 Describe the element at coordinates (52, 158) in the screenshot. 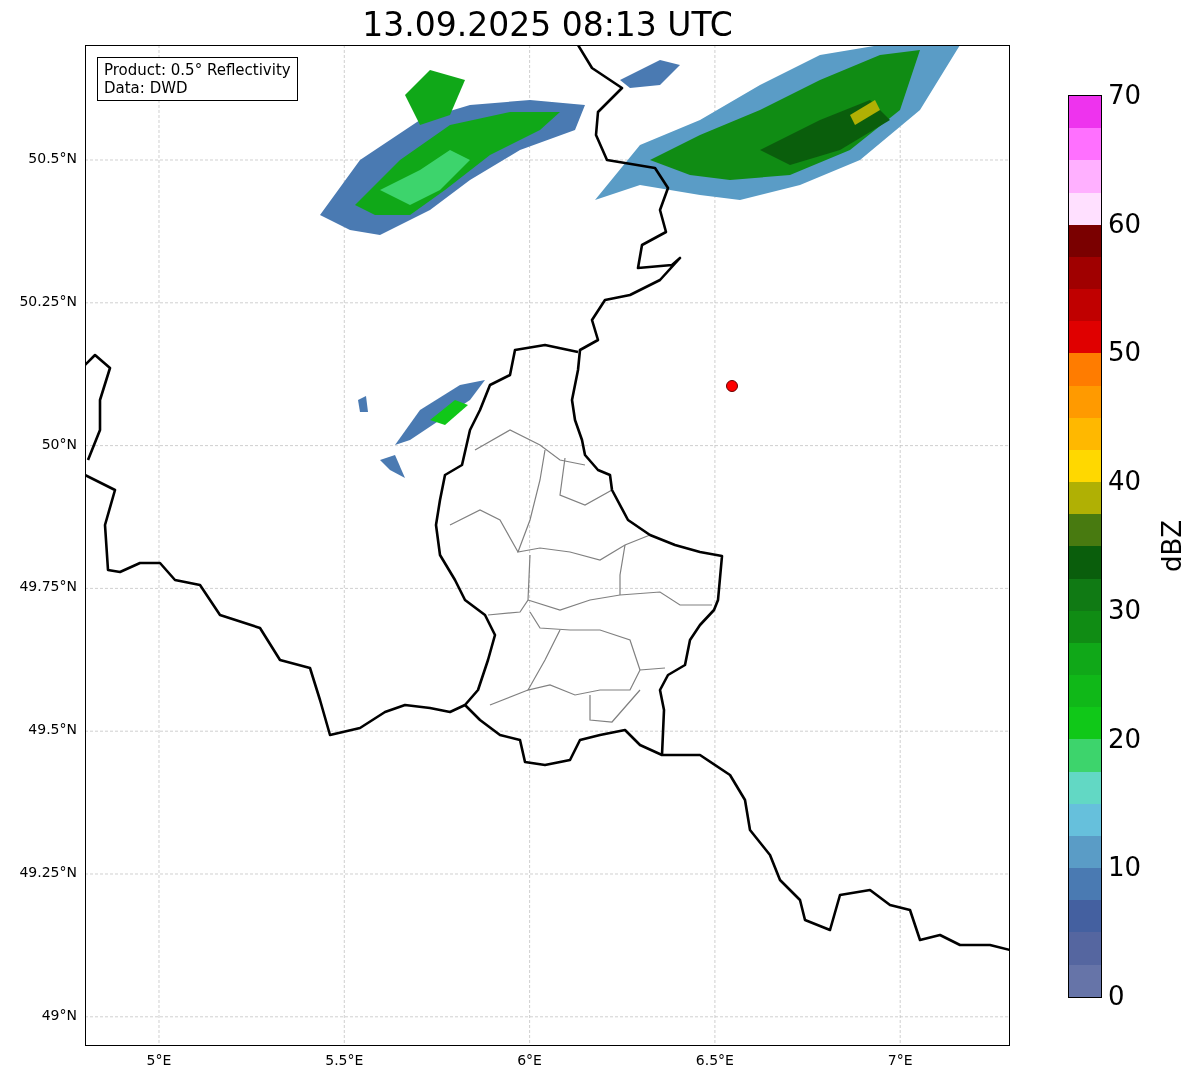

I see `latitude-label: 50.5°N` at that location.